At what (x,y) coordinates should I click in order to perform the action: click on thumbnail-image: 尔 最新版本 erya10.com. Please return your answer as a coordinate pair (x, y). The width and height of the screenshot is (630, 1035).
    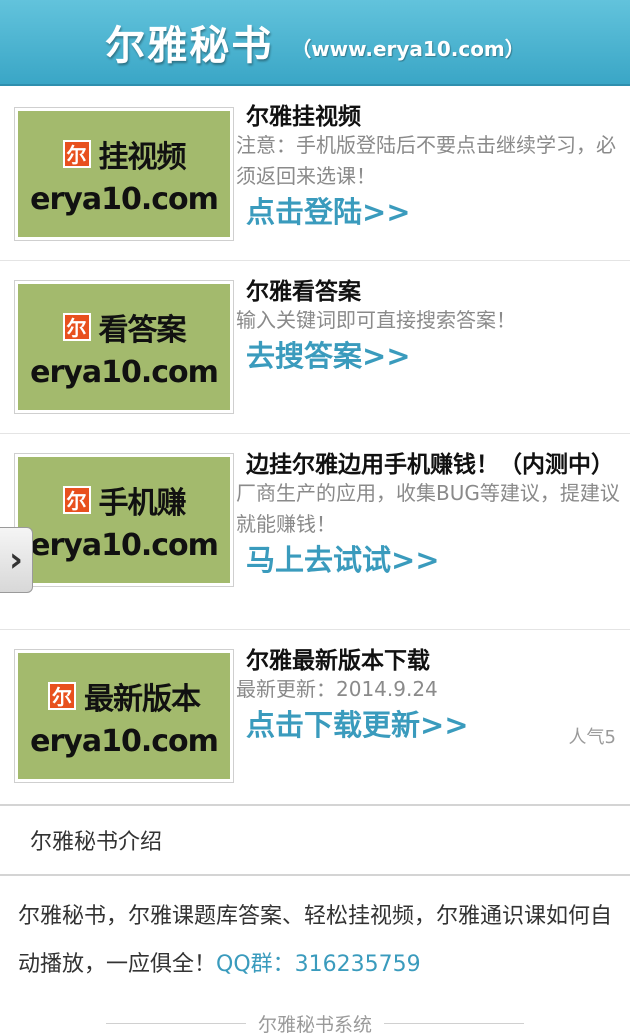
    Looking at the image, I should click on (124, 716).